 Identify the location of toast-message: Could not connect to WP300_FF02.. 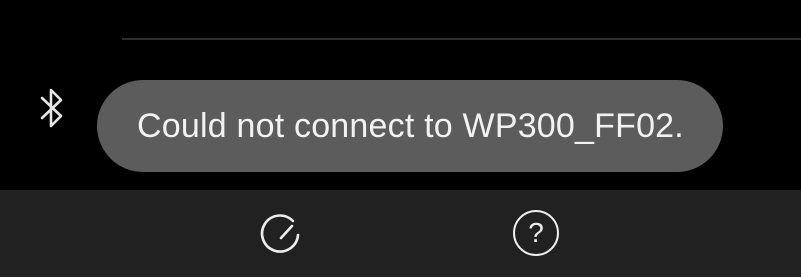
(410, 125).